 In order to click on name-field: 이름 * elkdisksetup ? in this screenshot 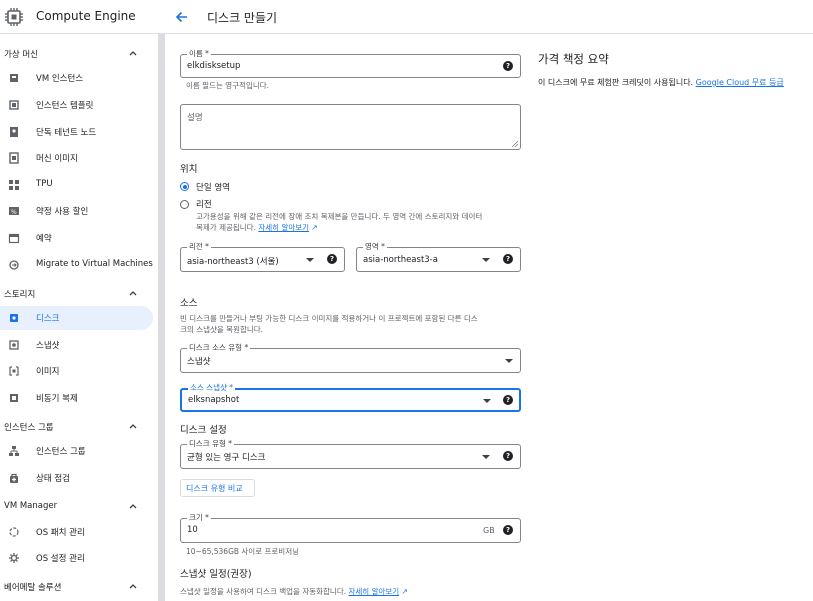, I will do `click(350, 63)`.